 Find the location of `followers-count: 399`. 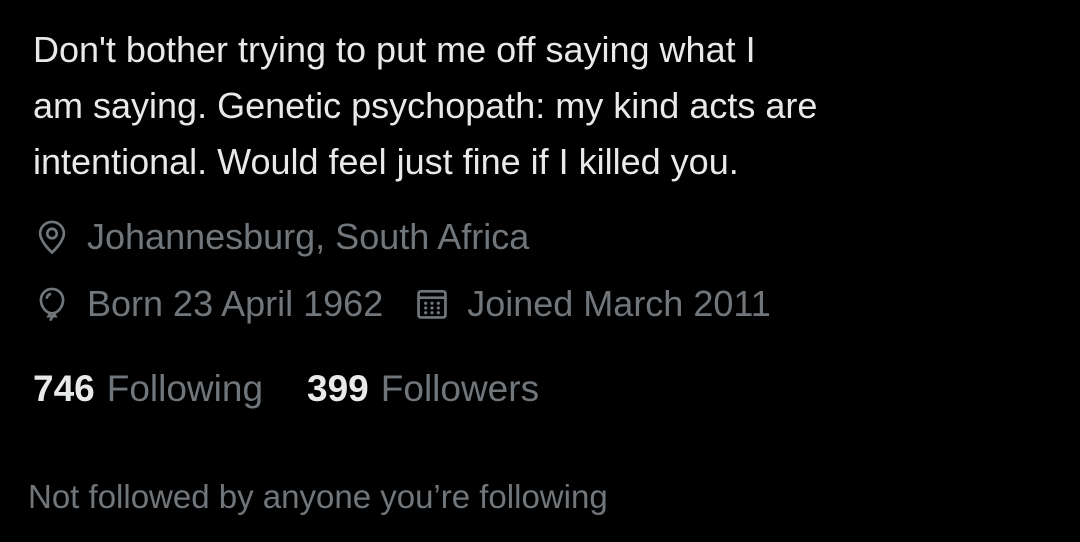

followers-count: 399 is located at coordinates (338, 388).